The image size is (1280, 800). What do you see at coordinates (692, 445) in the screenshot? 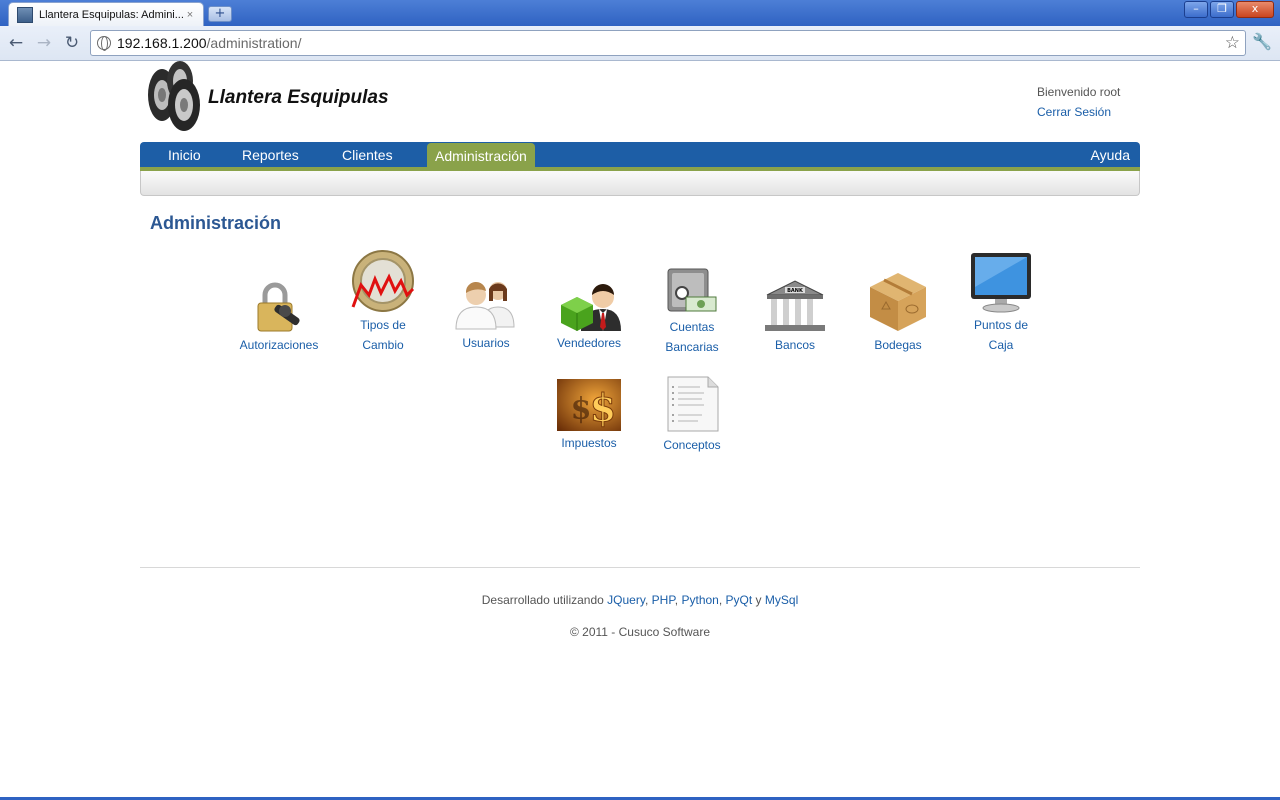
I see `conceptos-label: Conceptos` at bounding box center [692, 445].